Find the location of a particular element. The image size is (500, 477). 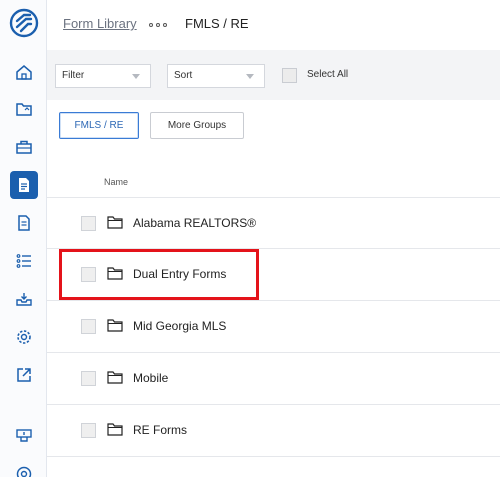

list-item-label: Alabama REALTORS® is located at coordinates (194, 223).